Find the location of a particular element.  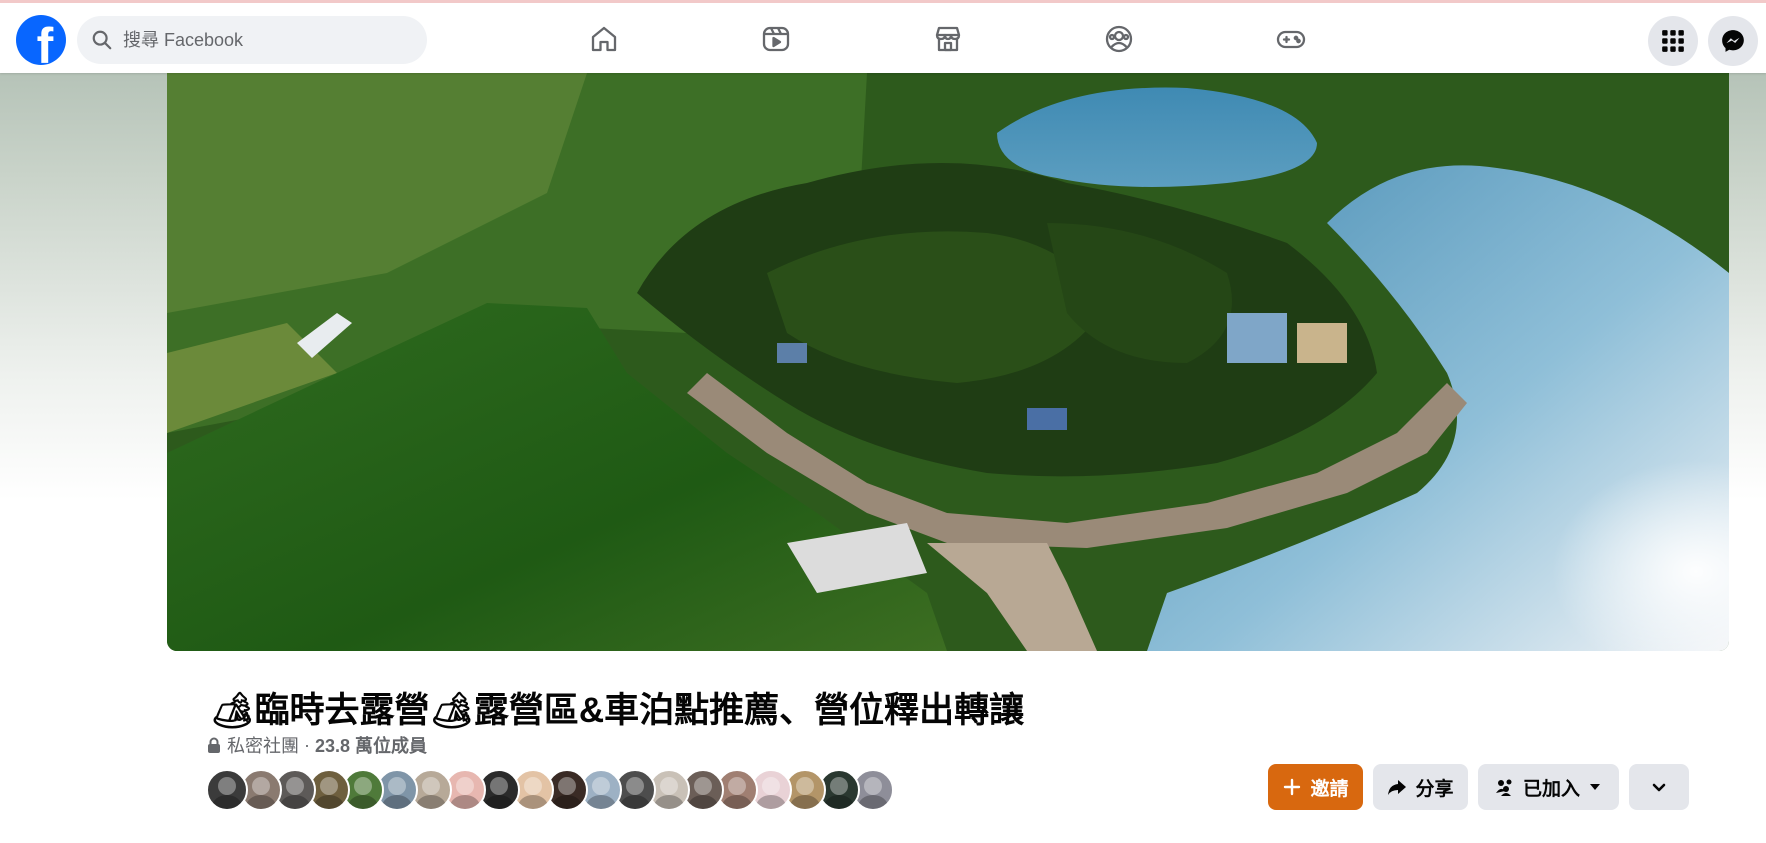

privacy-label: 私密社團 is located at coordinates (263, 746).